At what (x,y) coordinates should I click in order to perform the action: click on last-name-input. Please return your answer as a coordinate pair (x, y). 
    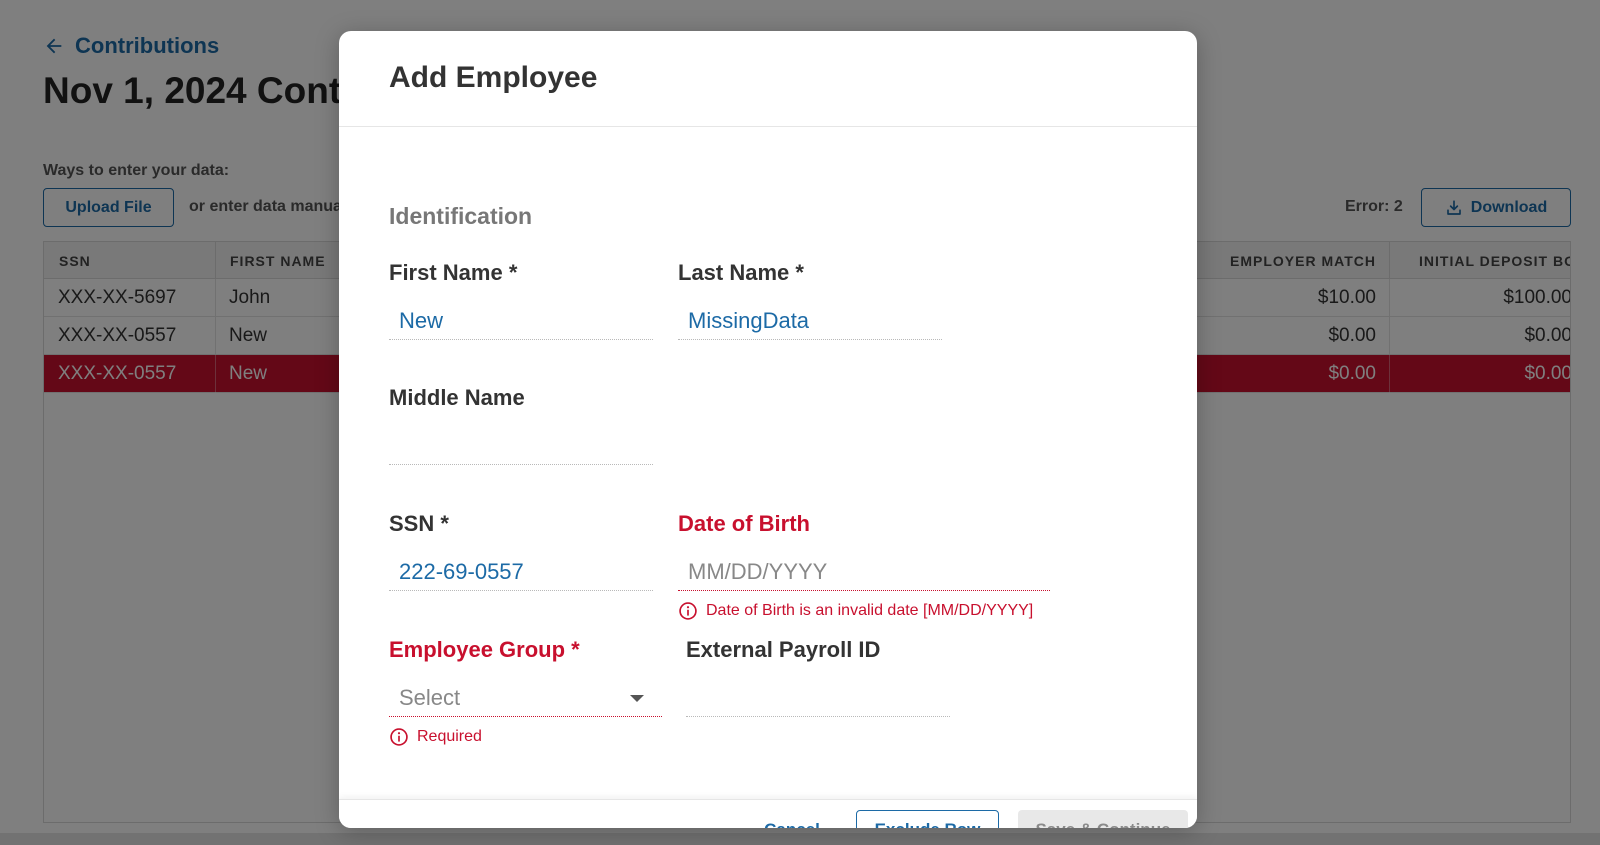
    Looking at the image, I should click on (810, 321).